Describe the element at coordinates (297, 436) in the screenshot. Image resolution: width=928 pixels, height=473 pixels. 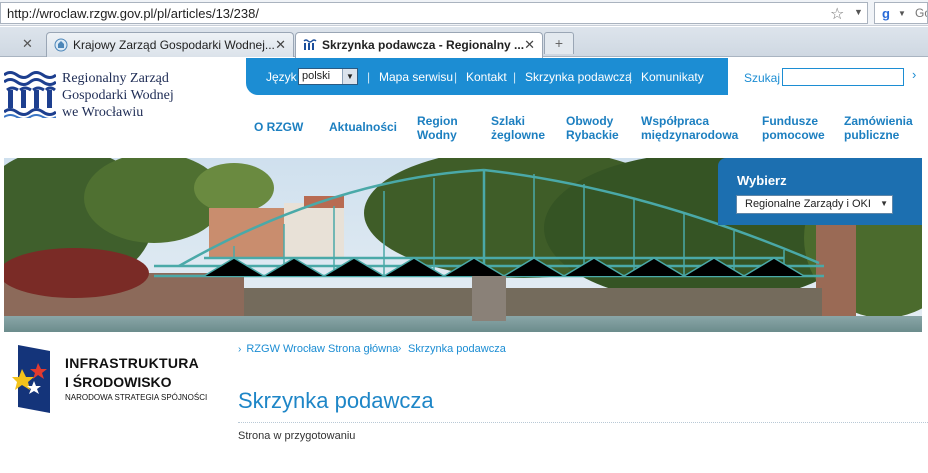
I see `page-body-text: Strona w przygotowaniu` at that location.